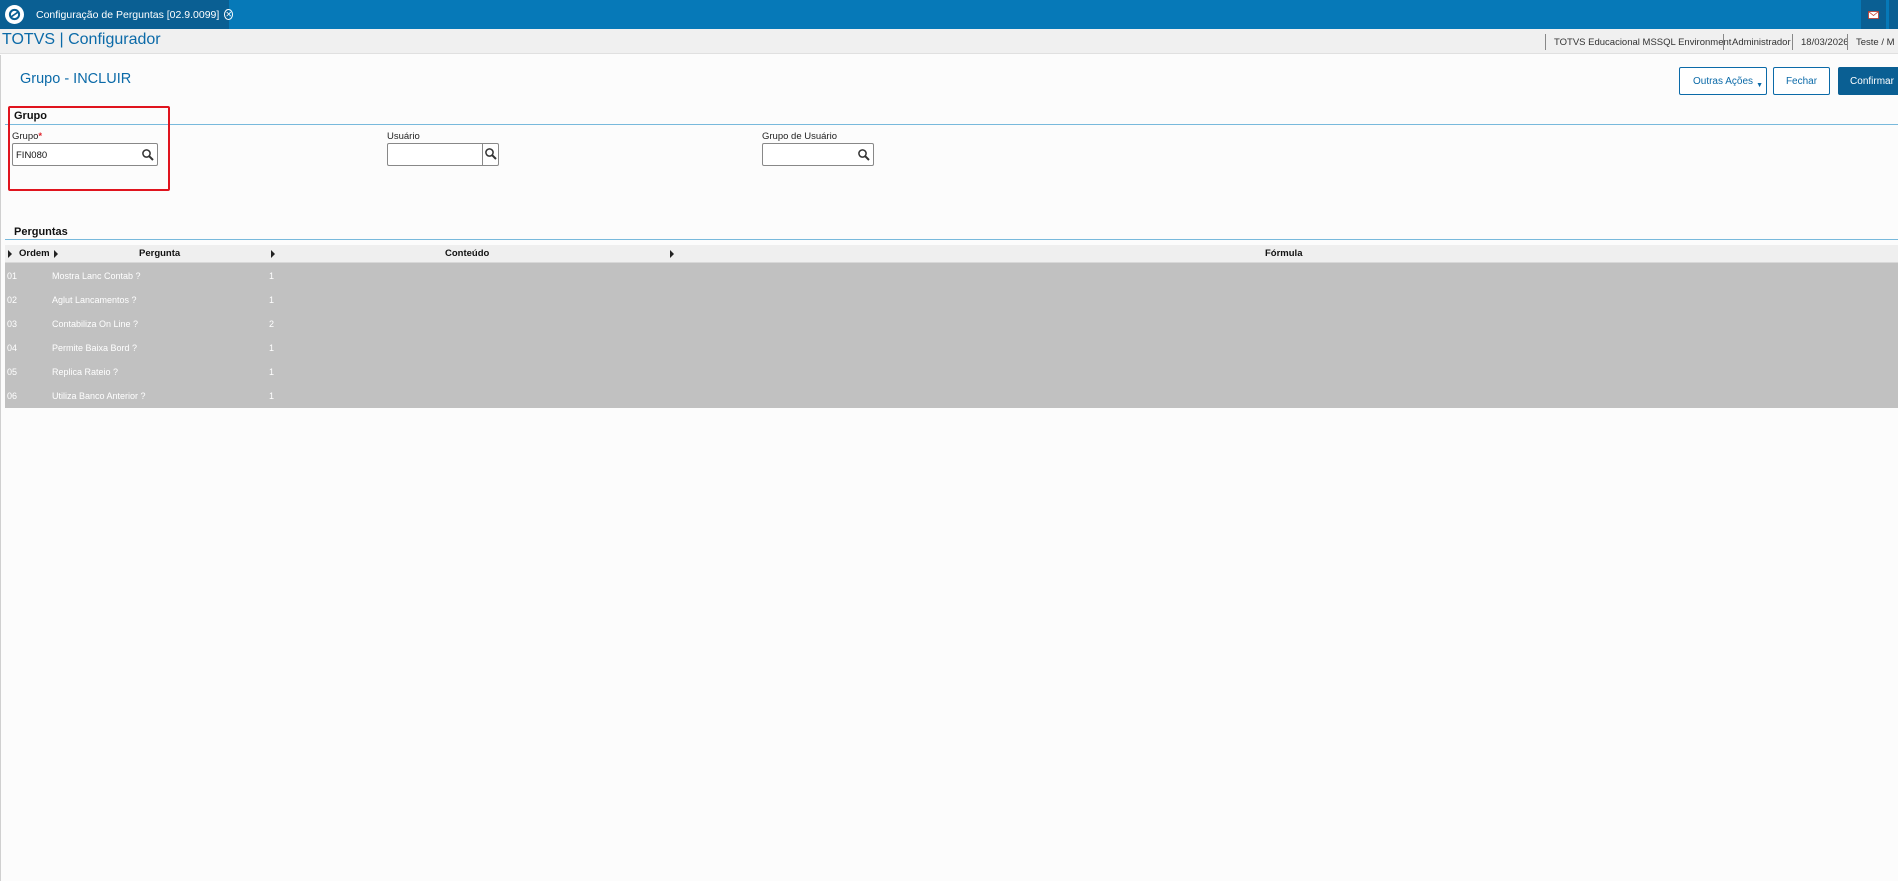  What do you see at coordinates (467, 253) in the screenshot?
I see `col-conteudo: Conteúdo` at bounding box center [467, 253].